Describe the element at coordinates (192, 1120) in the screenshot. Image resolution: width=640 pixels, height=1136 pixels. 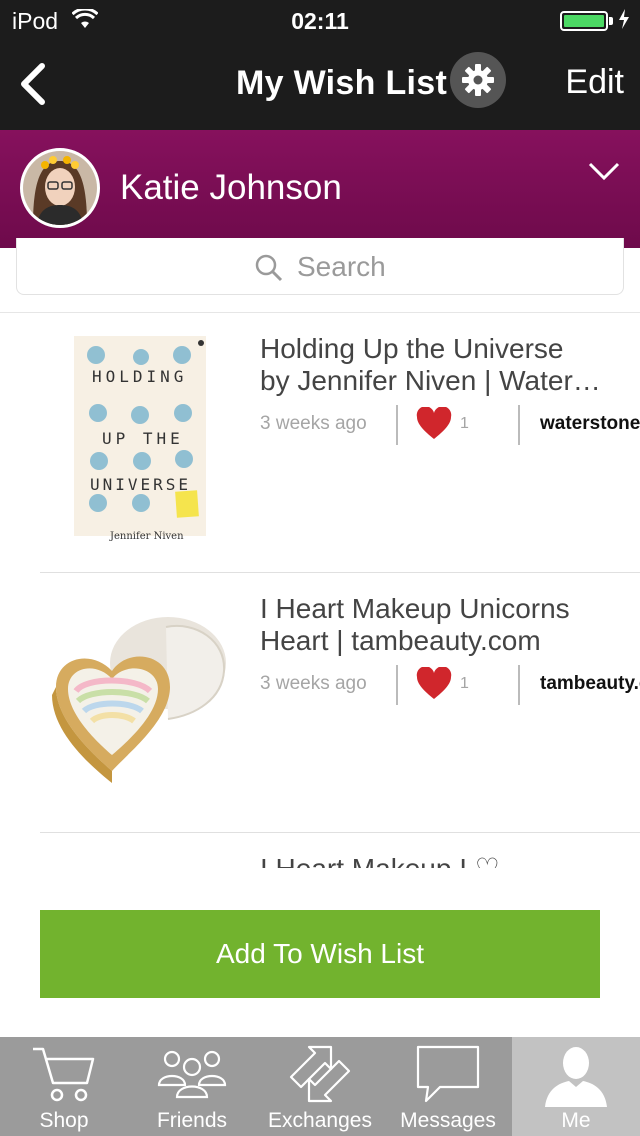
I see `tab-label: Friends` at that location.